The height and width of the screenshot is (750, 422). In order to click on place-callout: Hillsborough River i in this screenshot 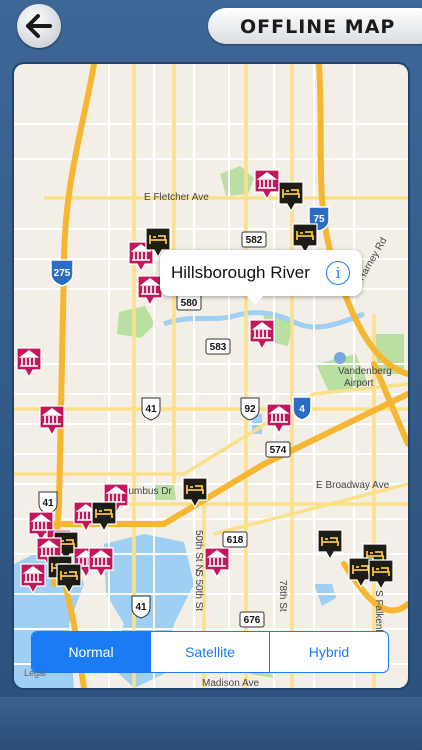, I will do `click(261, 277)`.